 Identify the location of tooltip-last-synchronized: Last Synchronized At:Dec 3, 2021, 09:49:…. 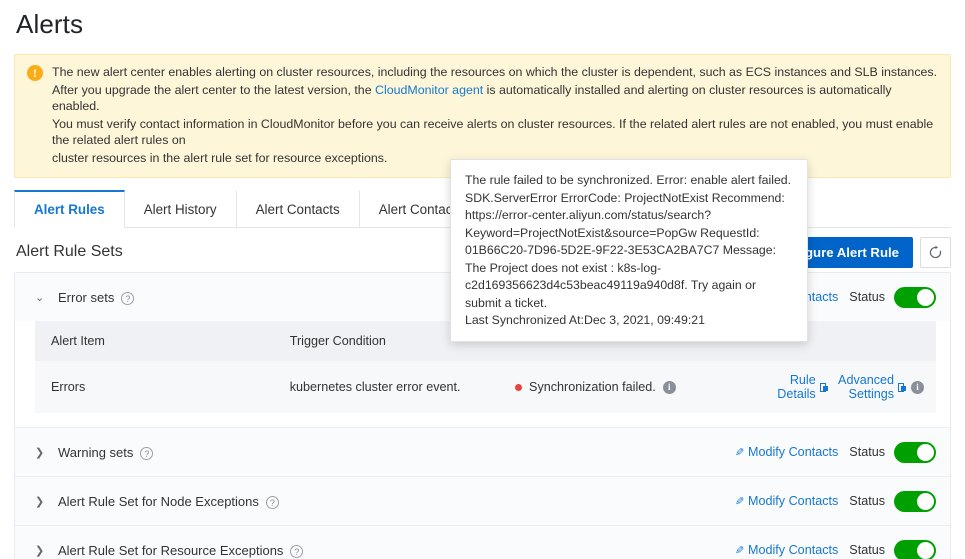
(585, 320).